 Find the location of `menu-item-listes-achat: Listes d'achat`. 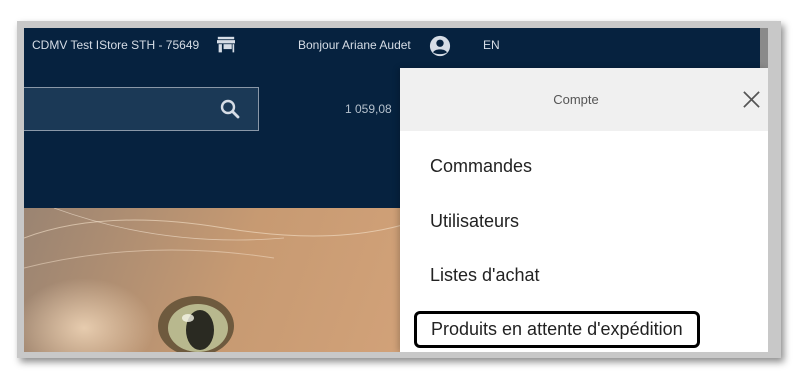

menu-item-listes-achat: Listes d'achat is located at coordinates (485, 275).